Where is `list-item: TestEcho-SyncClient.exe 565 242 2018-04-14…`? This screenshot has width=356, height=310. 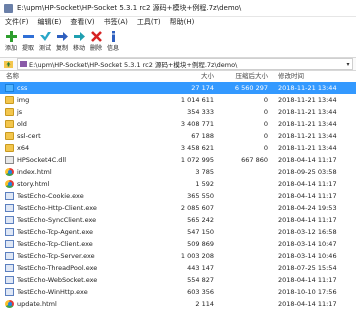 list-item: TestEcho-SyncClient.exe 565 242 2018-04-14… is located at coordinates (178, 220).